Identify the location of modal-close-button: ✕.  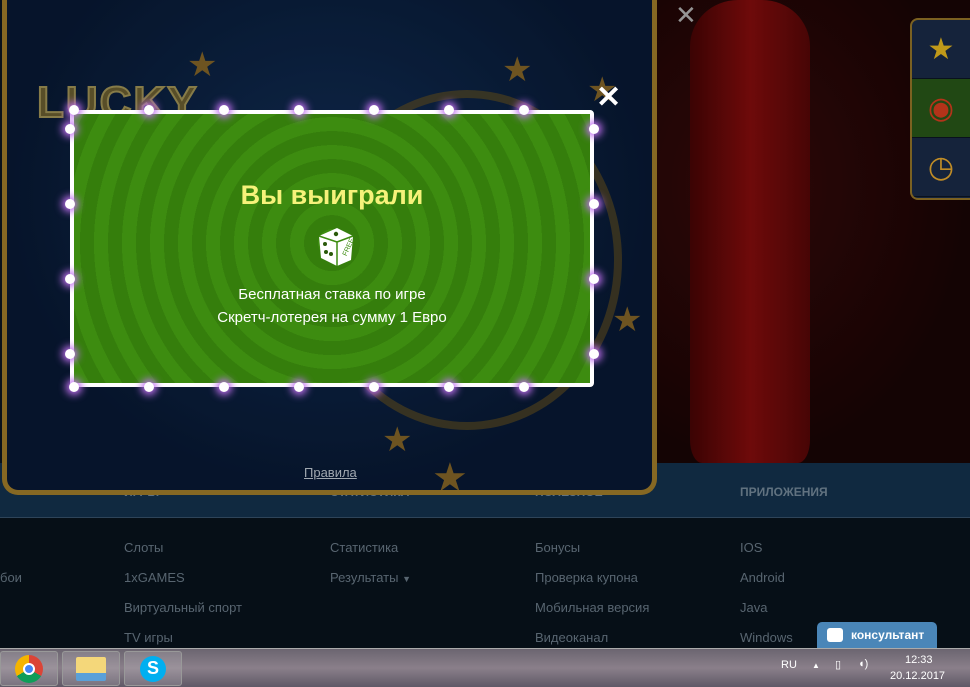
(608, 97).